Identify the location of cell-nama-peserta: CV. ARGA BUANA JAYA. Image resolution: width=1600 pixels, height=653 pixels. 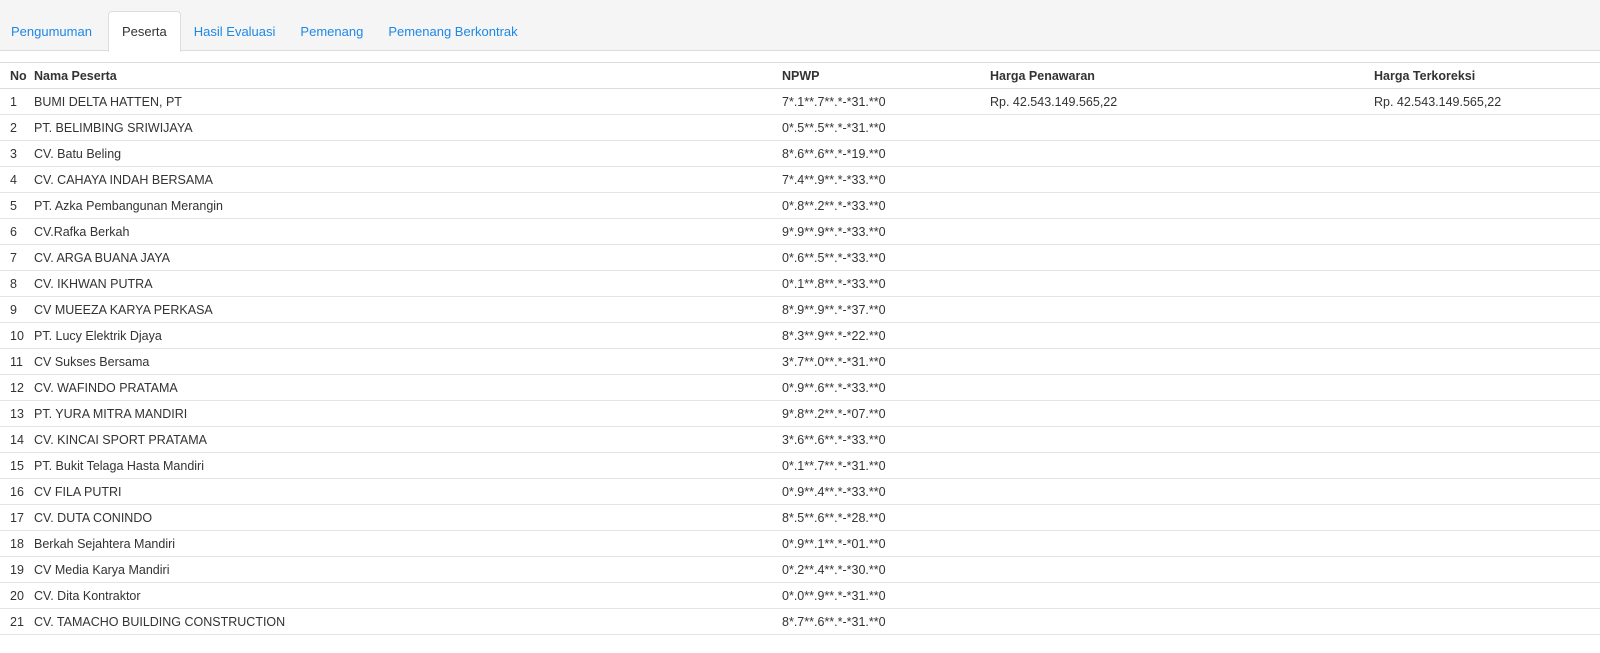
(102, 257).